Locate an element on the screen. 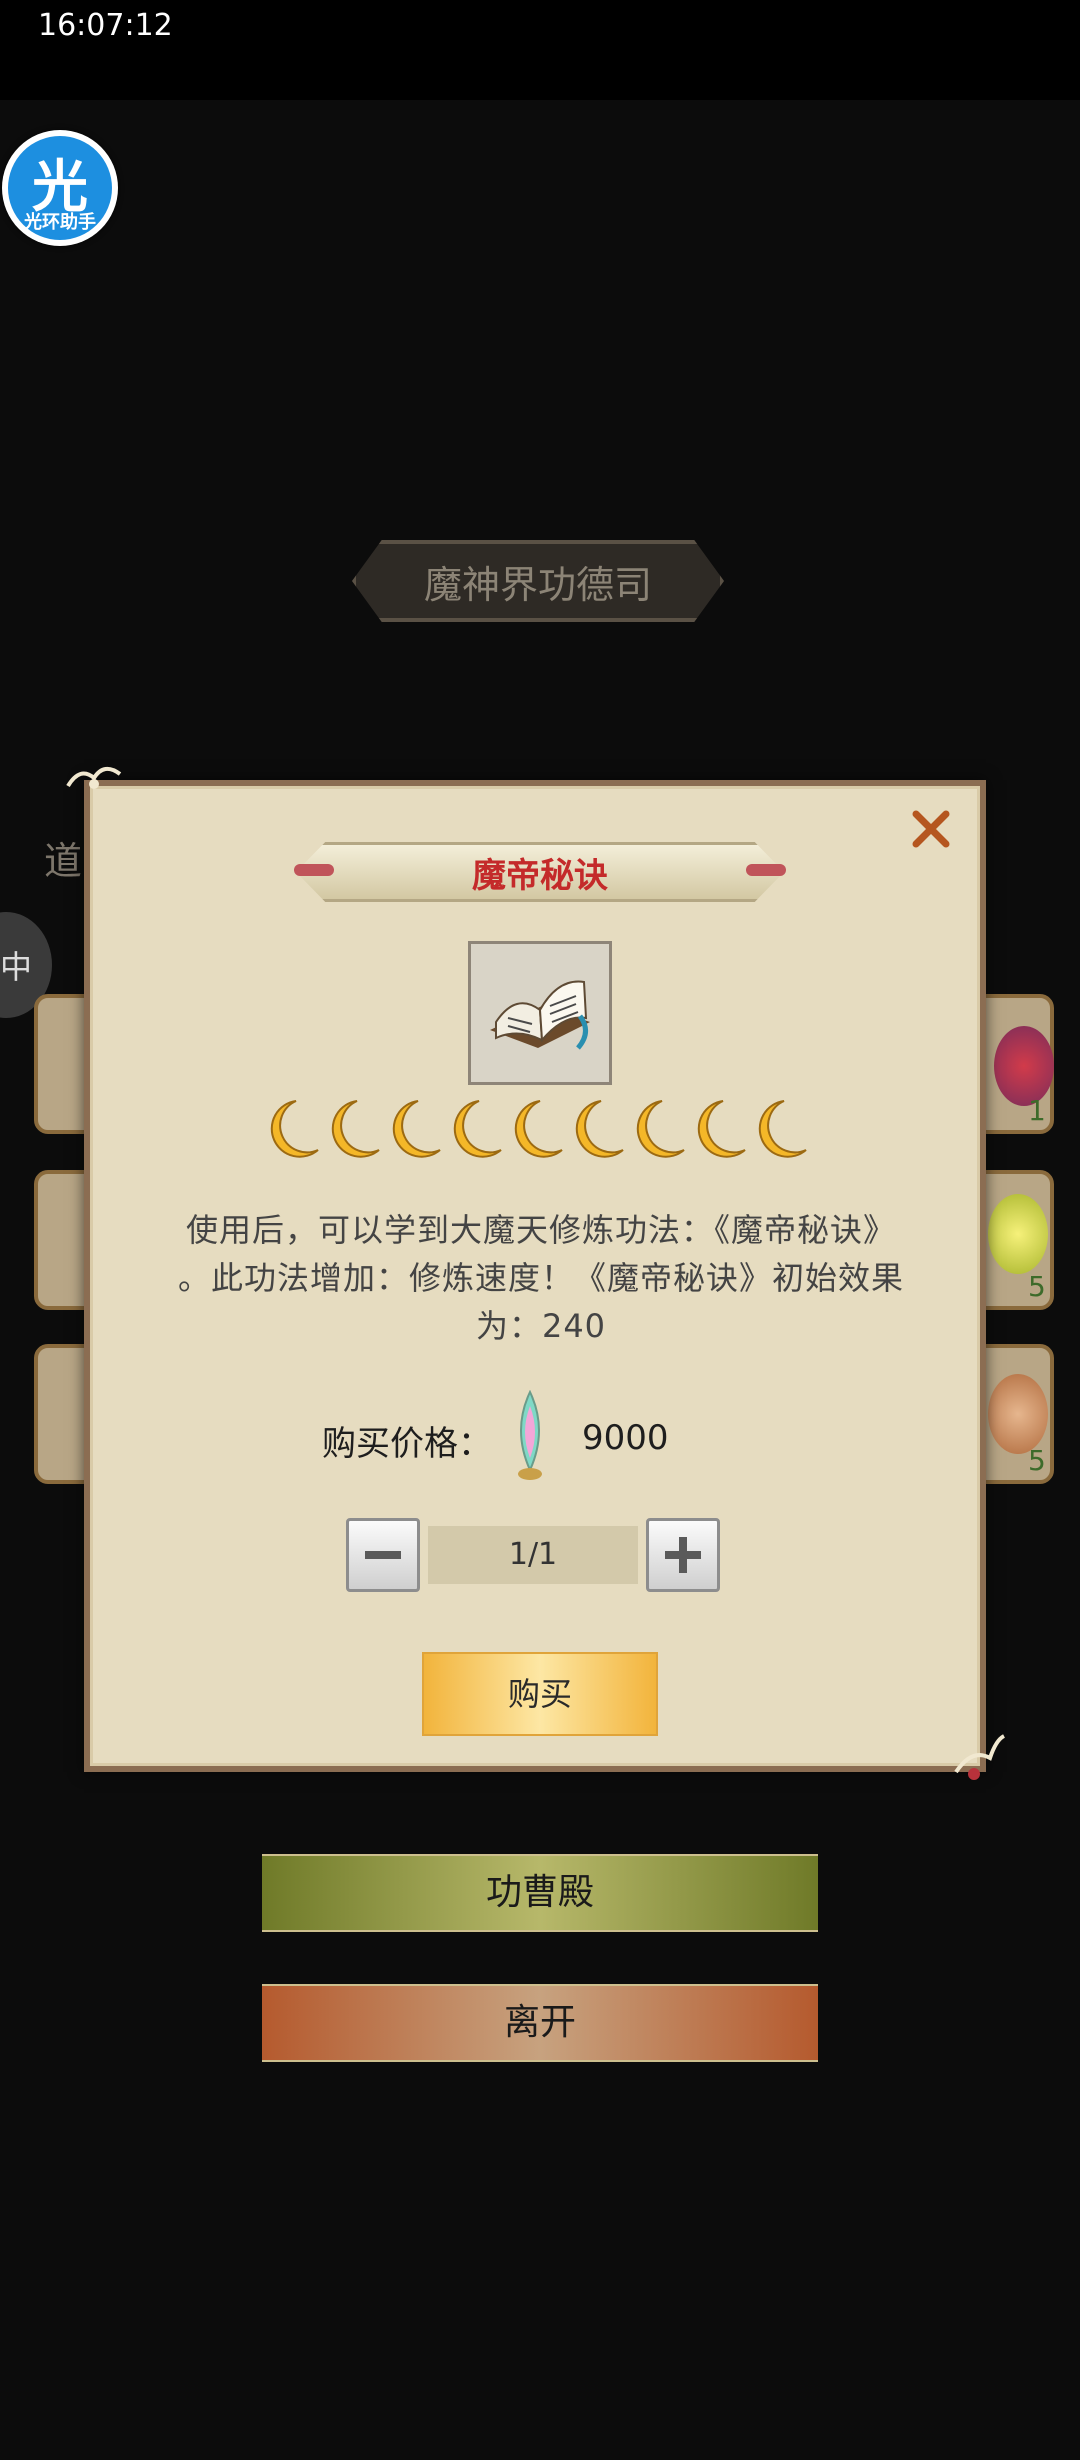 The image size is (1080, 2460). status-time: 16:07:12 is located at coordinates (105, 25).